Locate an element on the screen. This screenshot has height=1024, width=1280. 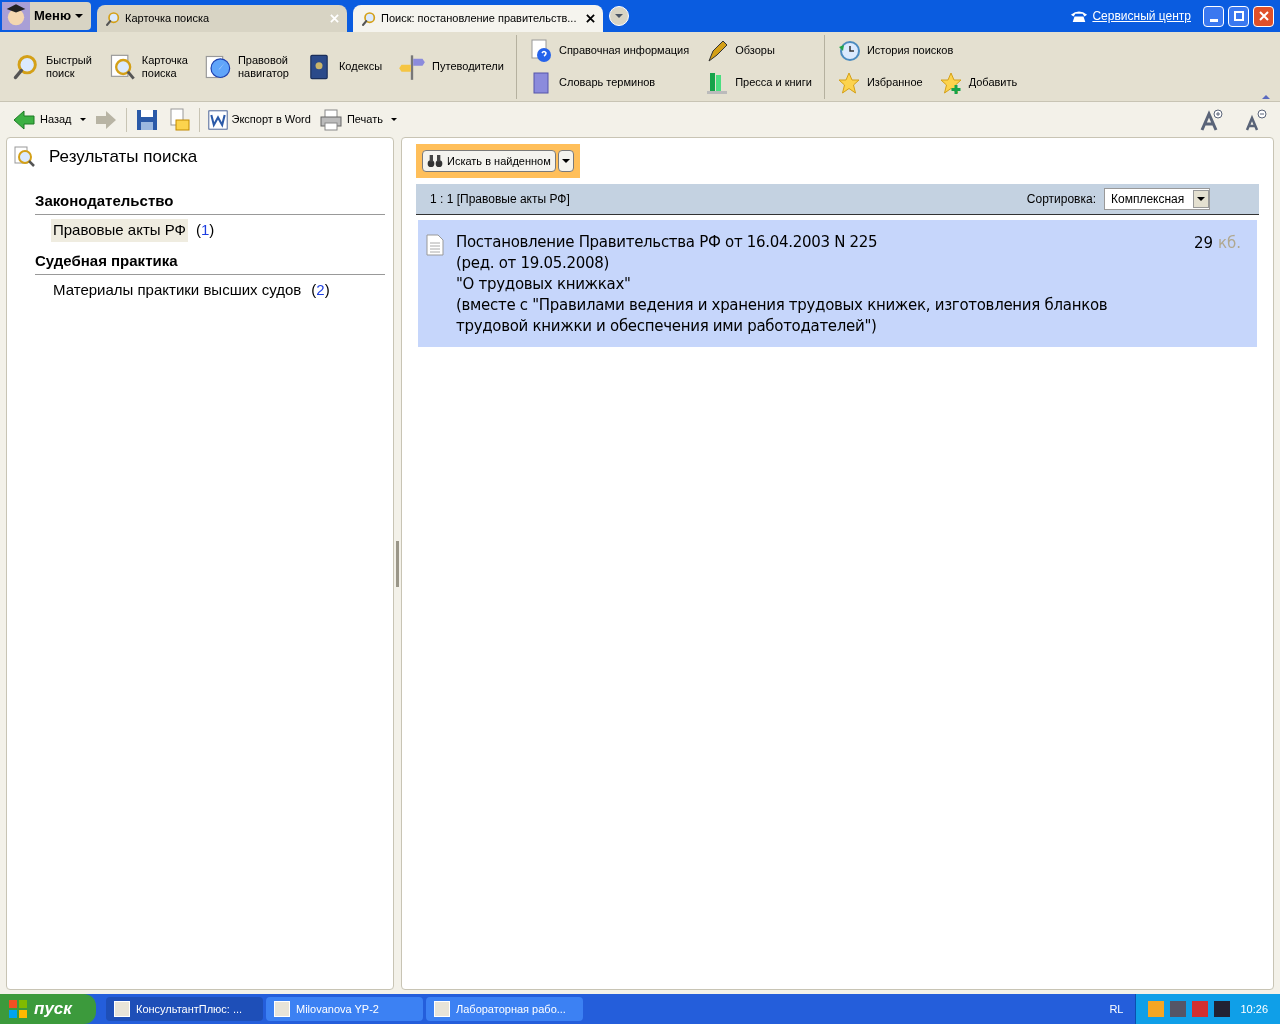
back-button: Назад is located at coordinates (42, 119).